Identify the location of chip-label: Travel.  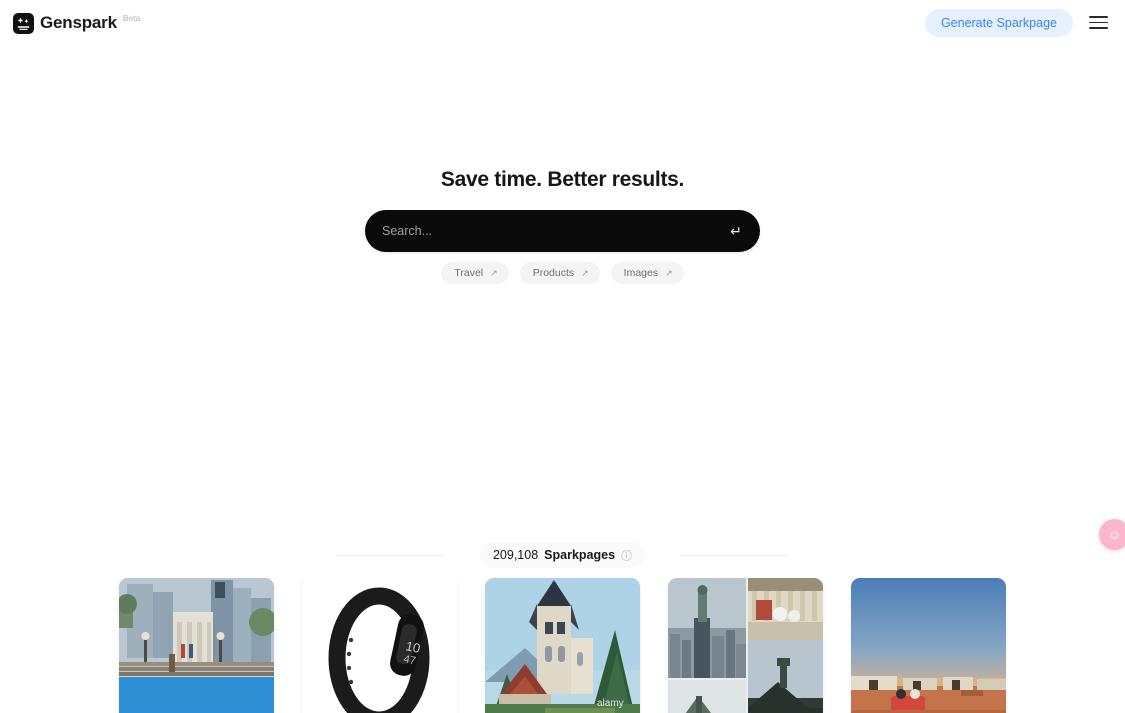
(469, 273).